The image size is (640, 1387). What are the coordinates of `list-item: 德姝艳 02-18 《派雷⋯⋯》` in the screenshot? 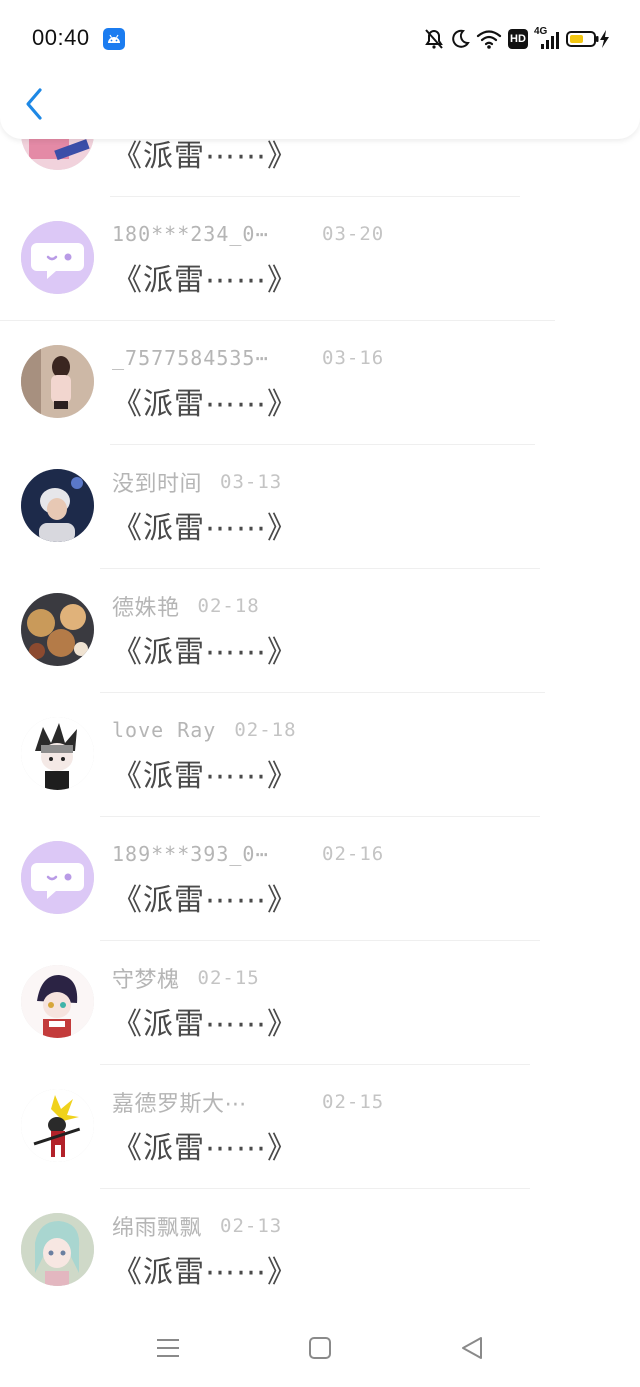 It's located at (320, 631).